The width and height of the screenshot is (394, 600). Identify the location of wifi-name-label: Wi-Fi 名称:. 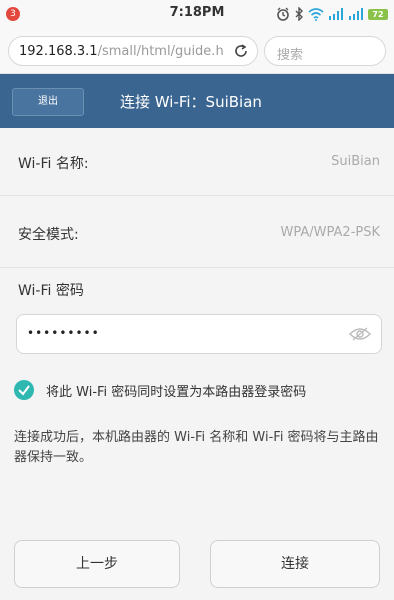
(53, 164).